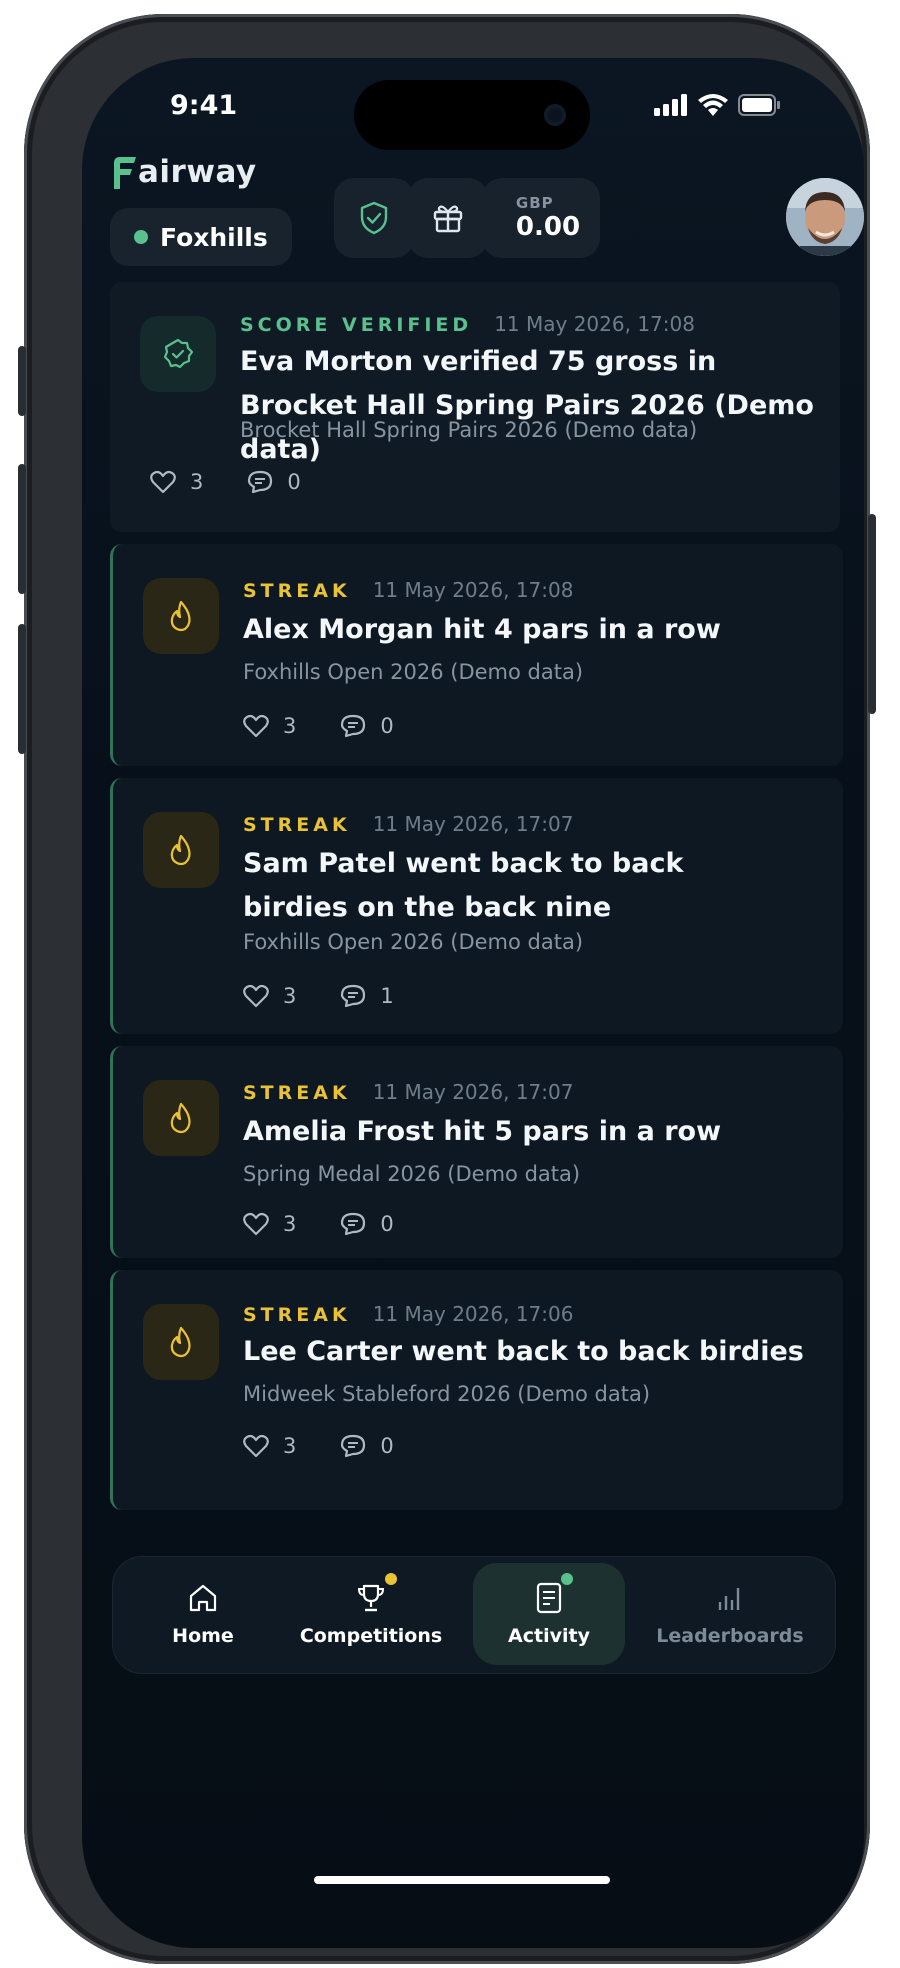 The width and height of the screenshot is (900, 1968). What do you see at coordinates (125, 173) in the screenshot?
I see `fairway-logo-mark` at bounding box center [125, 173].